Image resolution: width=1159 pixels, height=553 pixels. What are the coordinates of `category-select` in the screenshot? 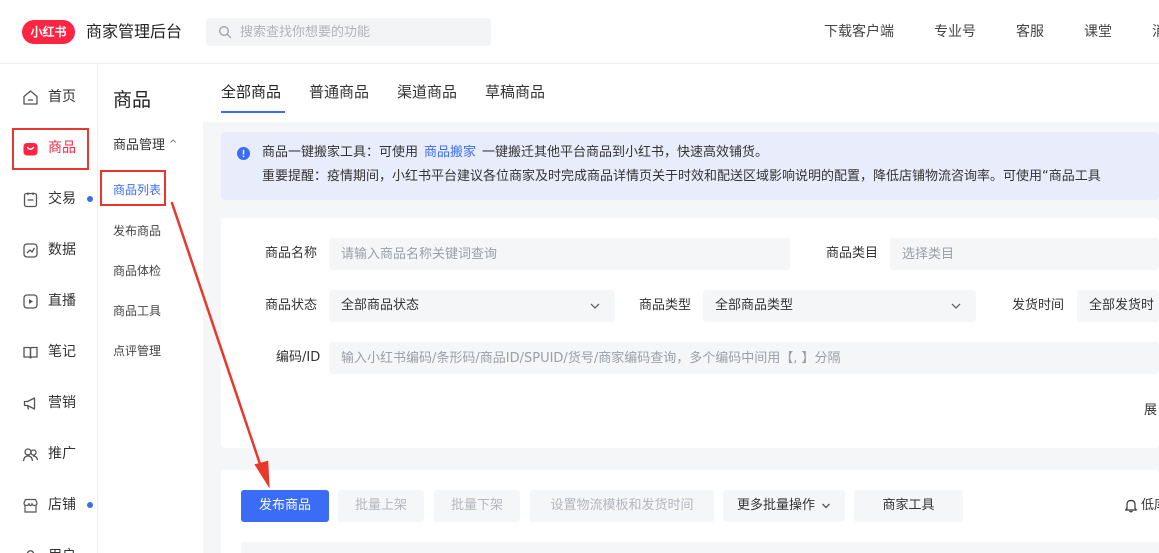 It's located at (1024, 254).